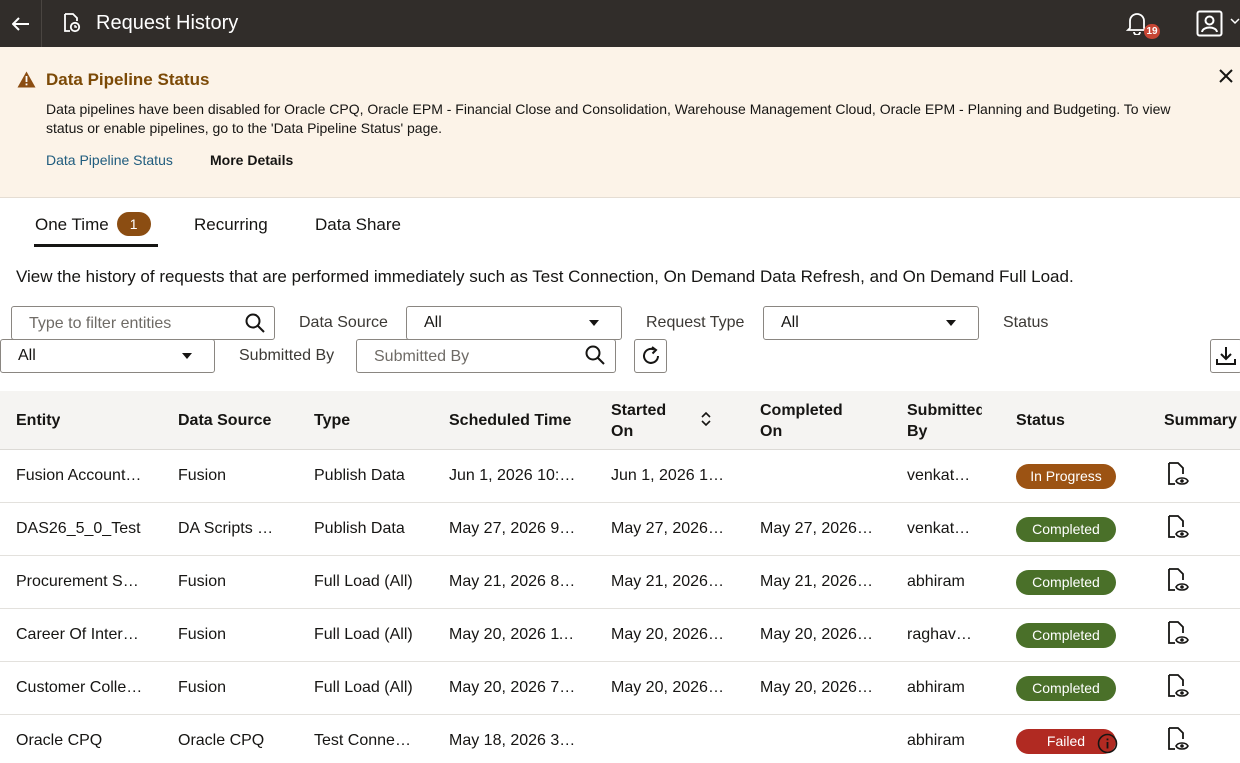 The width and height of the screenshot is (1240, 763). I want to click on column-header-completed-on: Completed On, so click(801, 421).